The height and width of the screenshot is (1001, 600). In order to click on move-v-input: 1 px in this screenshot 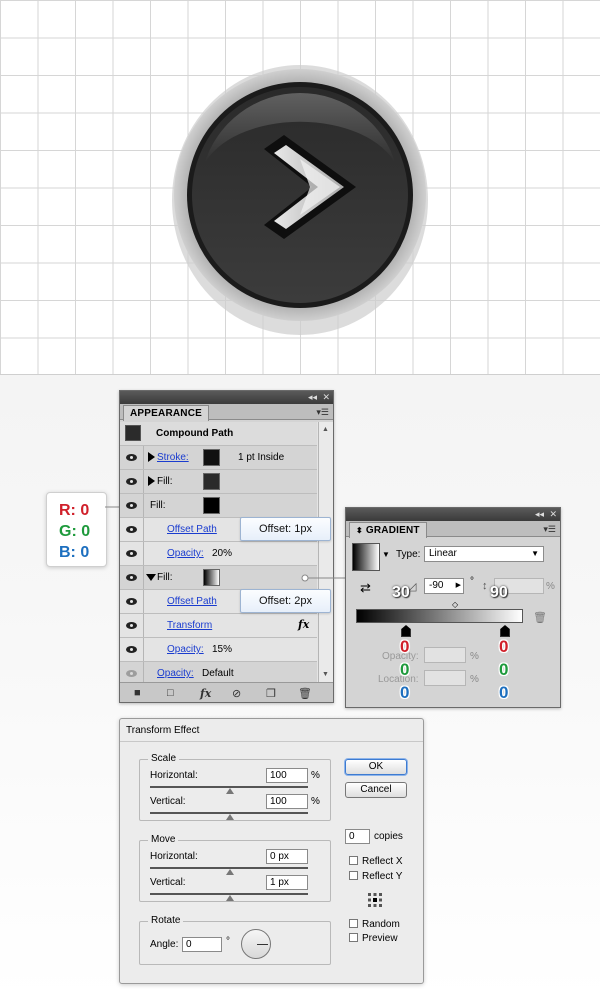, I will do `click(287, 882)`.